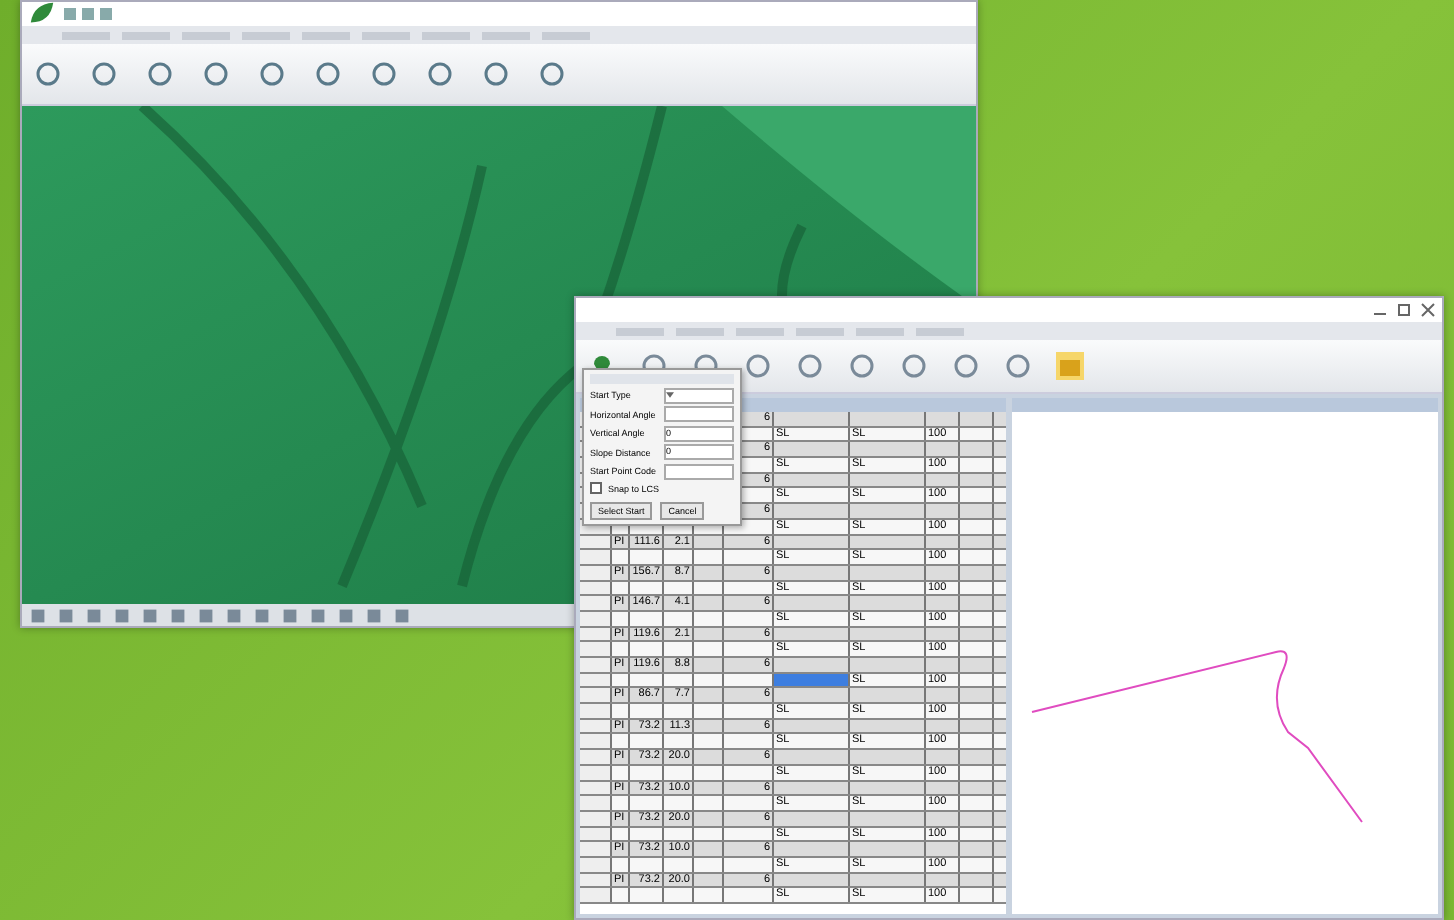 The height and width of the screenshot is (920, 1454). Describe the element at coordinates (42, 14) in the screenshot. I see `leaf-logo-icon` at that location.